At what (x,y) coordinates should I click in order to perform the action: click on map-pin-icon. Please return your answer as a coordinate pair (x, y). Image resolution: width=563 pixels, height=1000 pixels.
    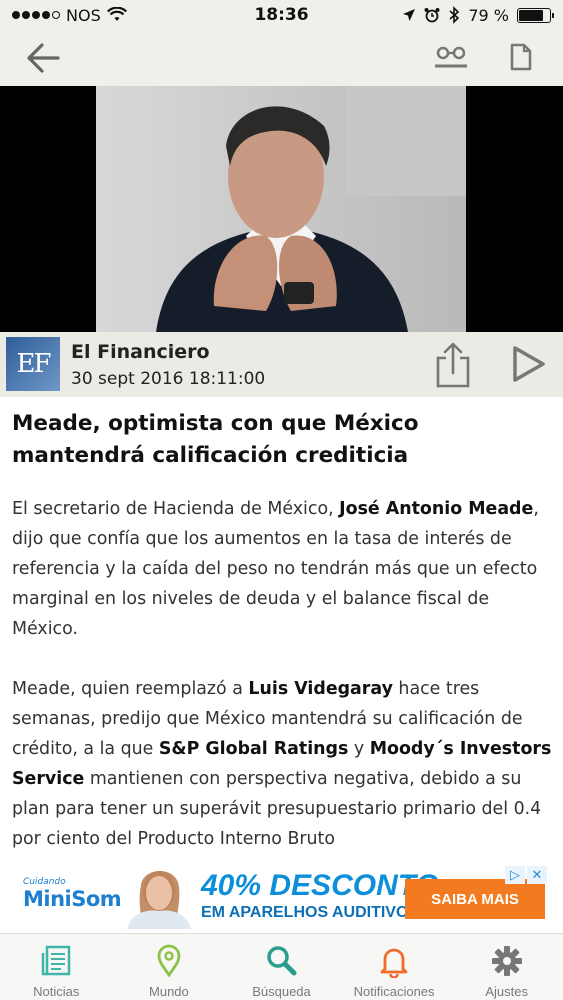
    Looking at the image, I should click on (169, 961).